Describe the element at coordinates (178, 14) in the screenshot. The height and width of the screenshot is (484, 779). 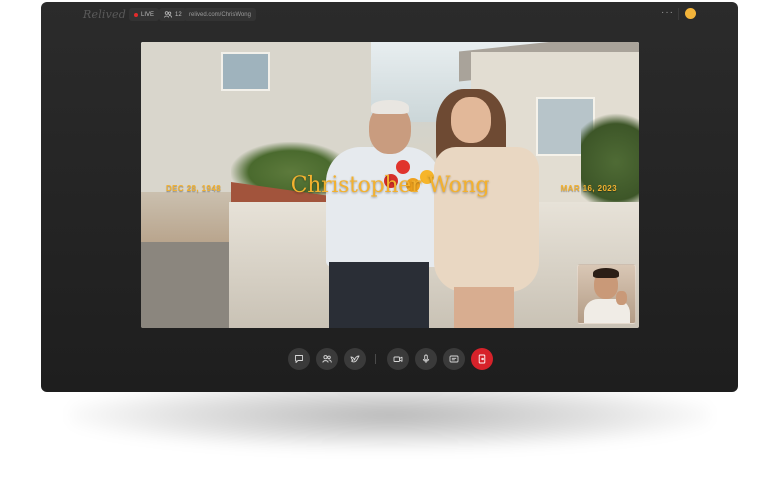
I see `viewer-count: 12` at that location.